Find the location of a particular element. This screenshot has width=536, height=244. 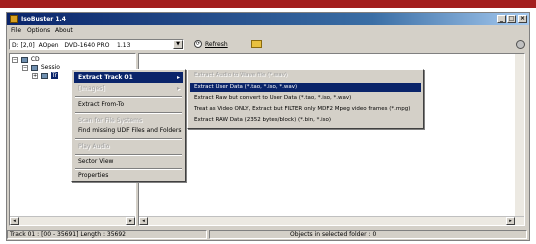

menu-about: About is located at coordinates (64, 30).